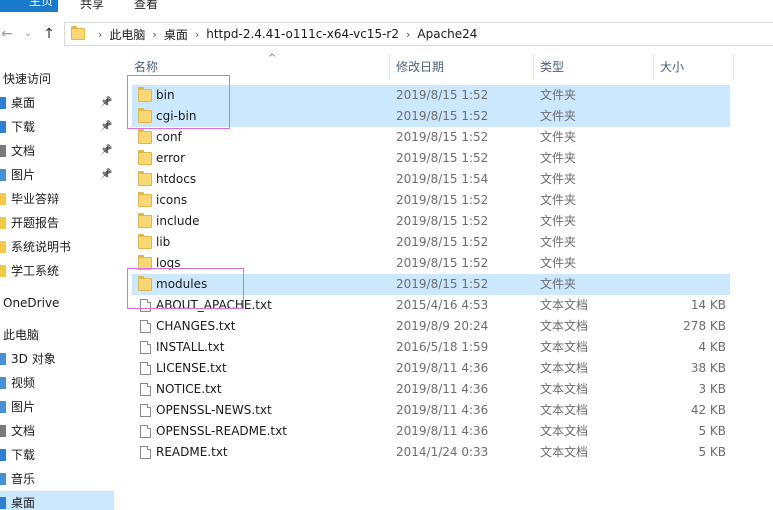  Describe the element at coordinates (431, 347) in the screenshot. I see `file-row: INSTALL.txt 2016/5/18 1:59 文本文档 4 KB` at that location.